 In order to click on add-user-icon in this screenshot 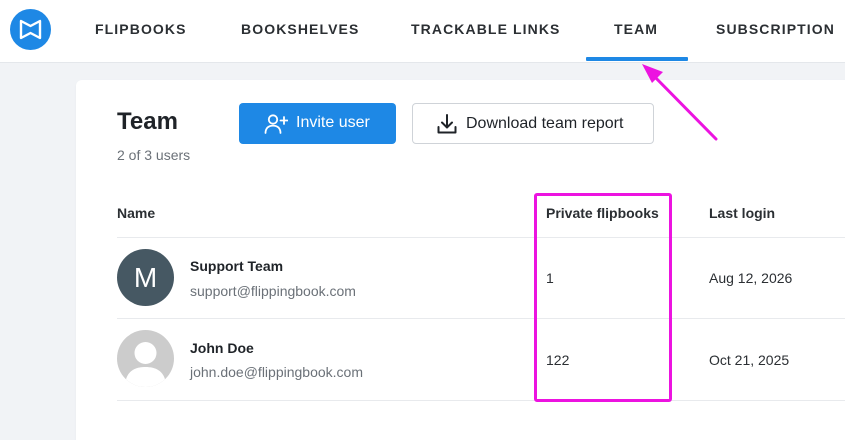, I will do `click(276, 126)`.